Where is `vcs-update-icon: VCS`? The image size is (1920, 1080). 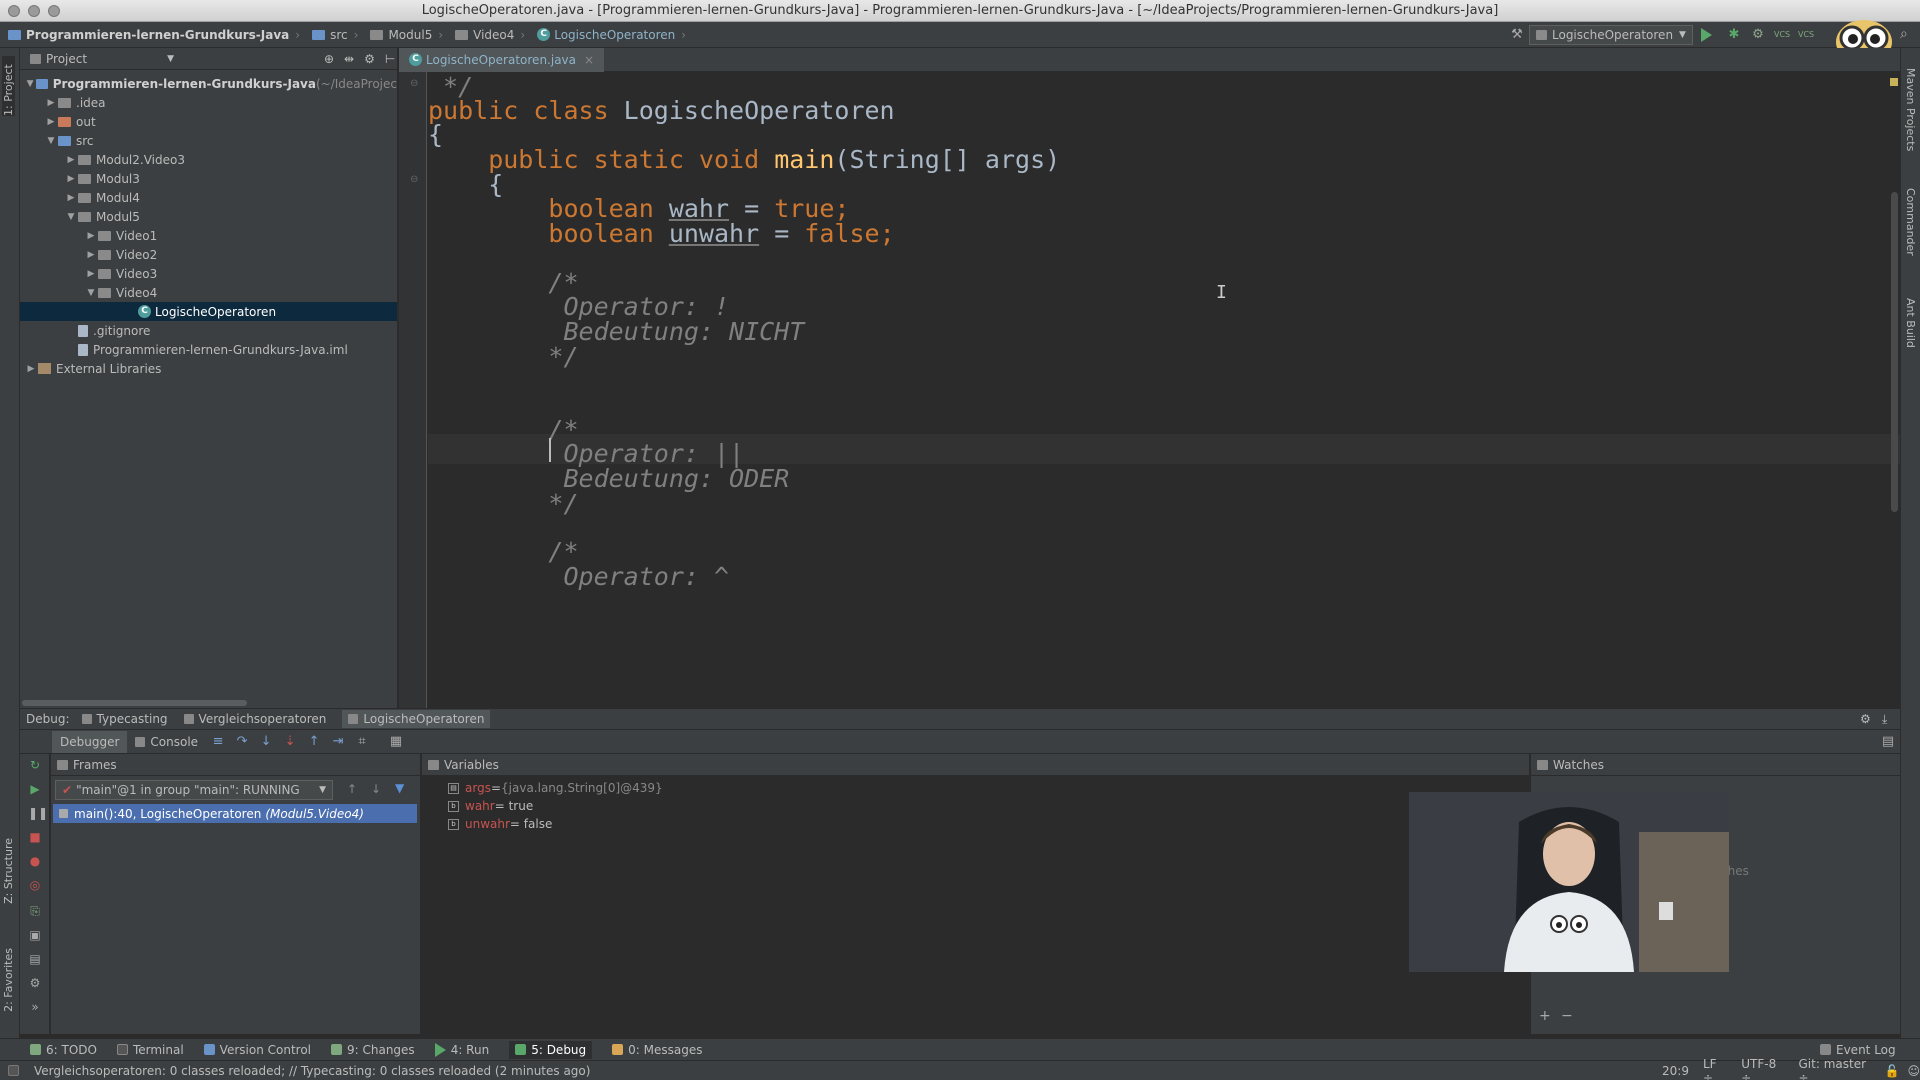 vcs-update-icon: VCS is located at coordinates (1782, 35).